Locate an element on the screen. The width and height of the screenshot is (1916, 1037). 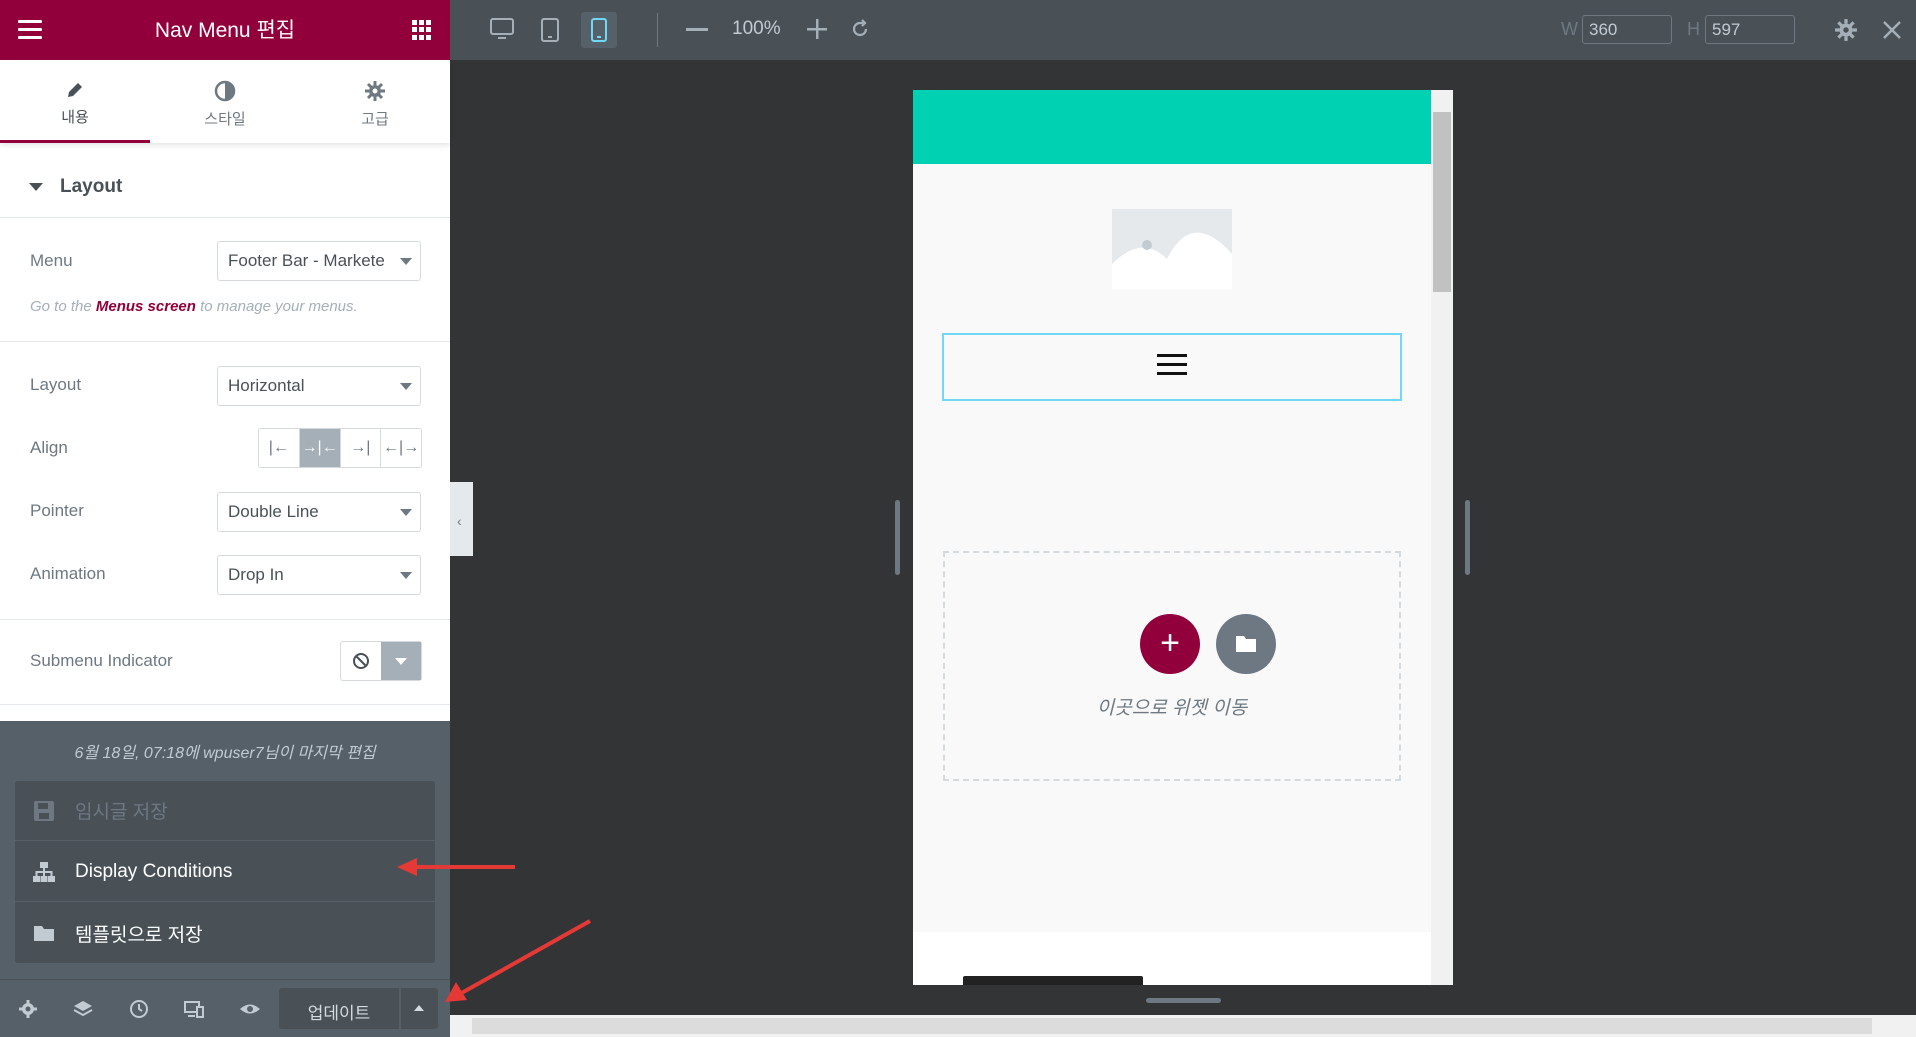
tab-content-label: 내용 is located at coordinates (75, 117).